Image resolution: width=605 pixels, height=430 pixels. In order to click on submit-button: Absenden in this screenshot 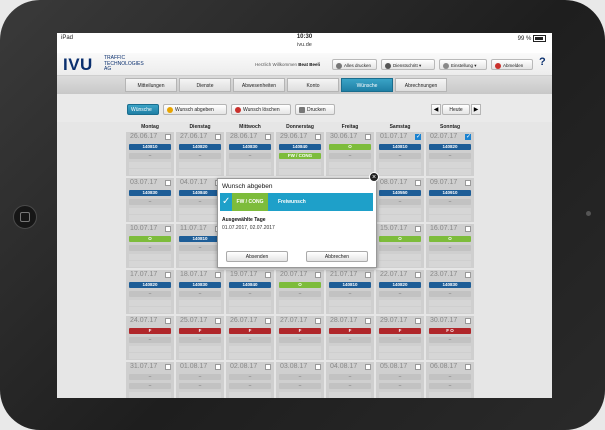, I will do `click(257, 256)`.